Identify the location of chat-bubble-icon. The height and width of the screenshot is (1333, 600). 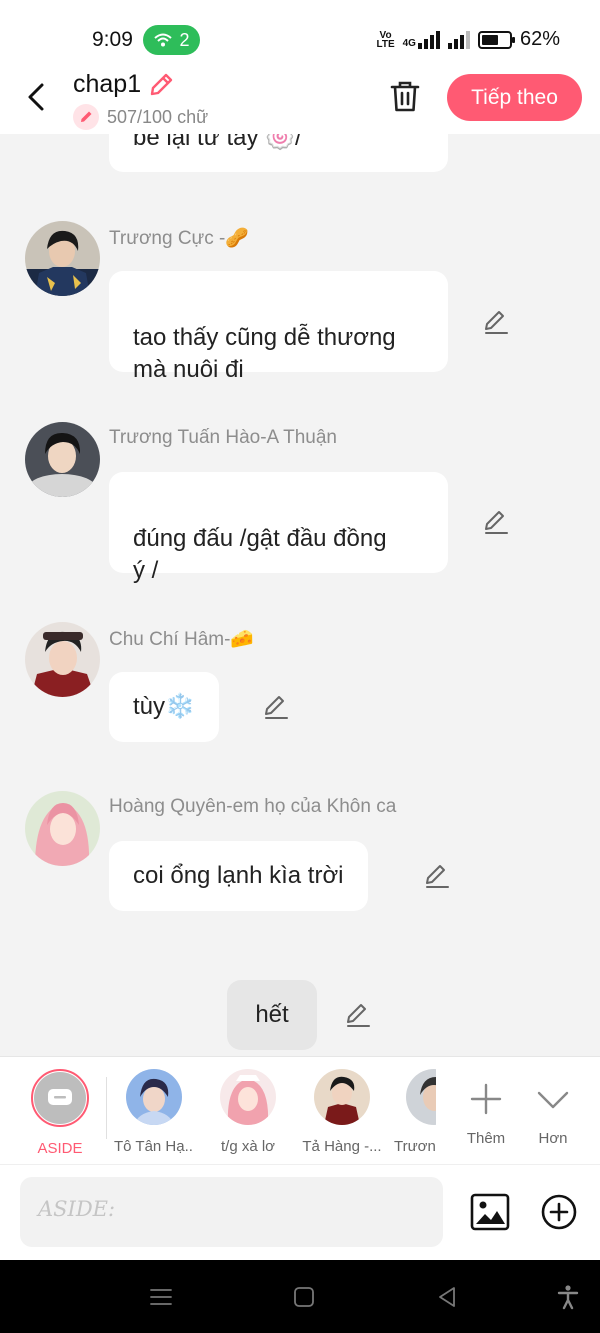
(60, 1097).